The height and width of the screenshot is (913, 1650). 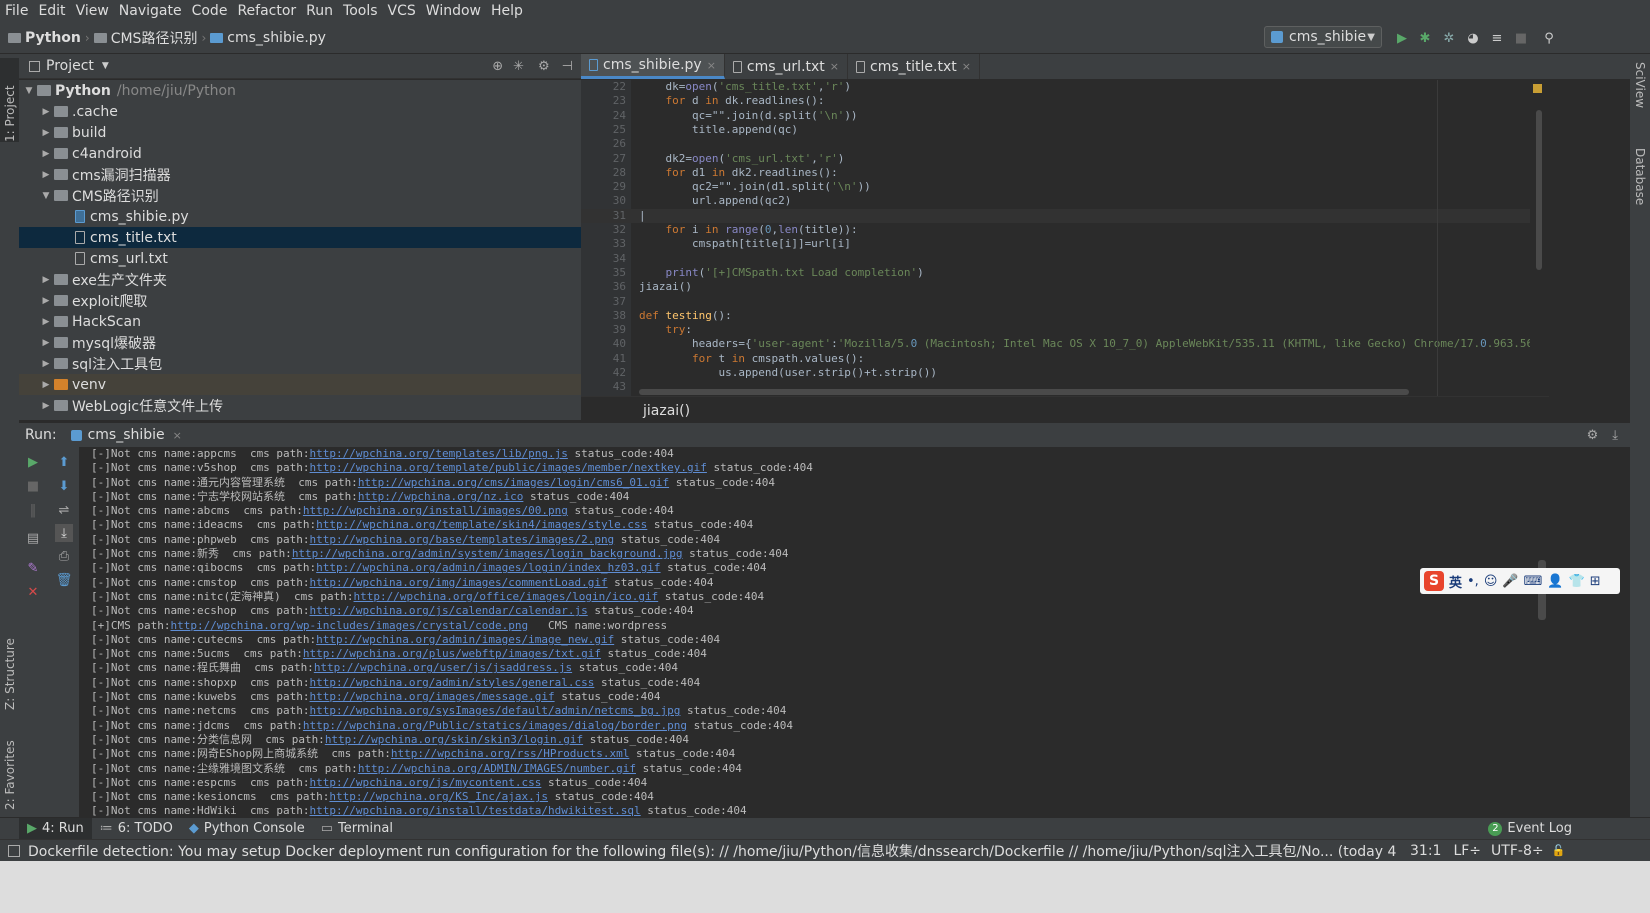 I want to click on sciview-tool-button: SciView, so click(x=1640, y=102).